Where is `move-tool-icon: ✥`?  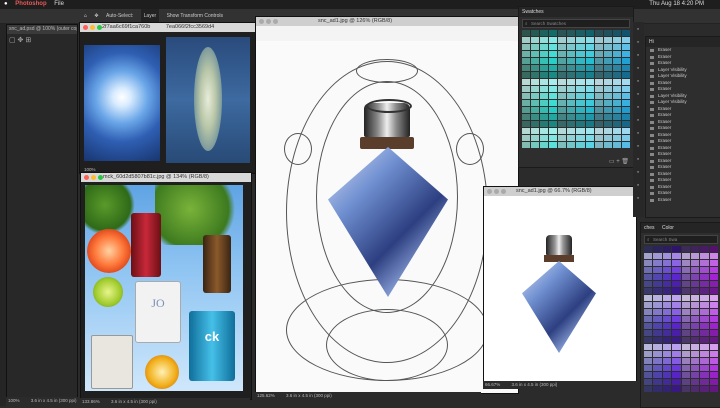 move-tool-icon: ✥ is located at coordinates (96, 16).